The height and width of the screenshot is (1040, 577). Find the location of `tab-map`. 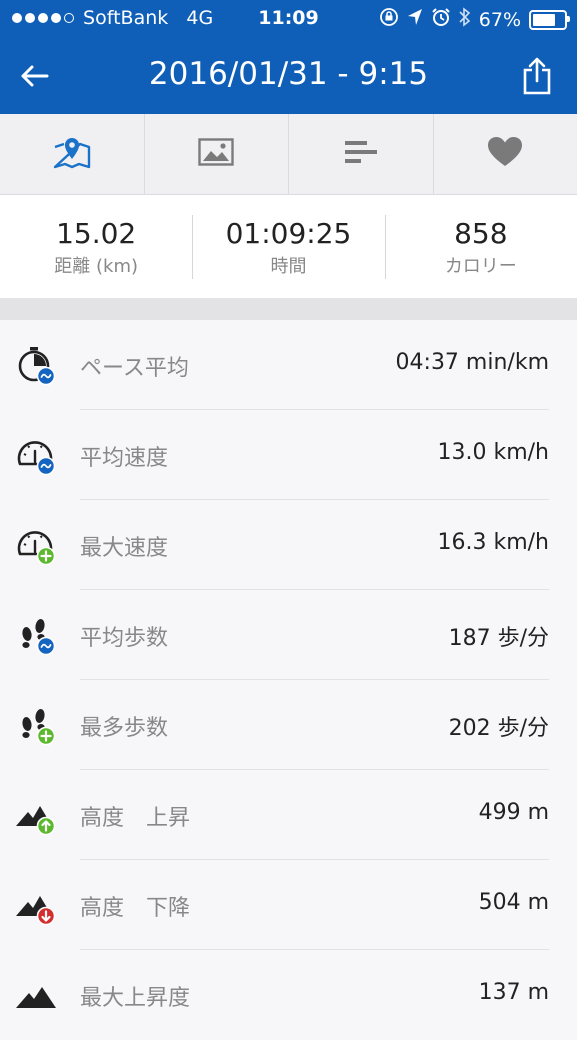

tab-map is located at coordinates (72, 154).